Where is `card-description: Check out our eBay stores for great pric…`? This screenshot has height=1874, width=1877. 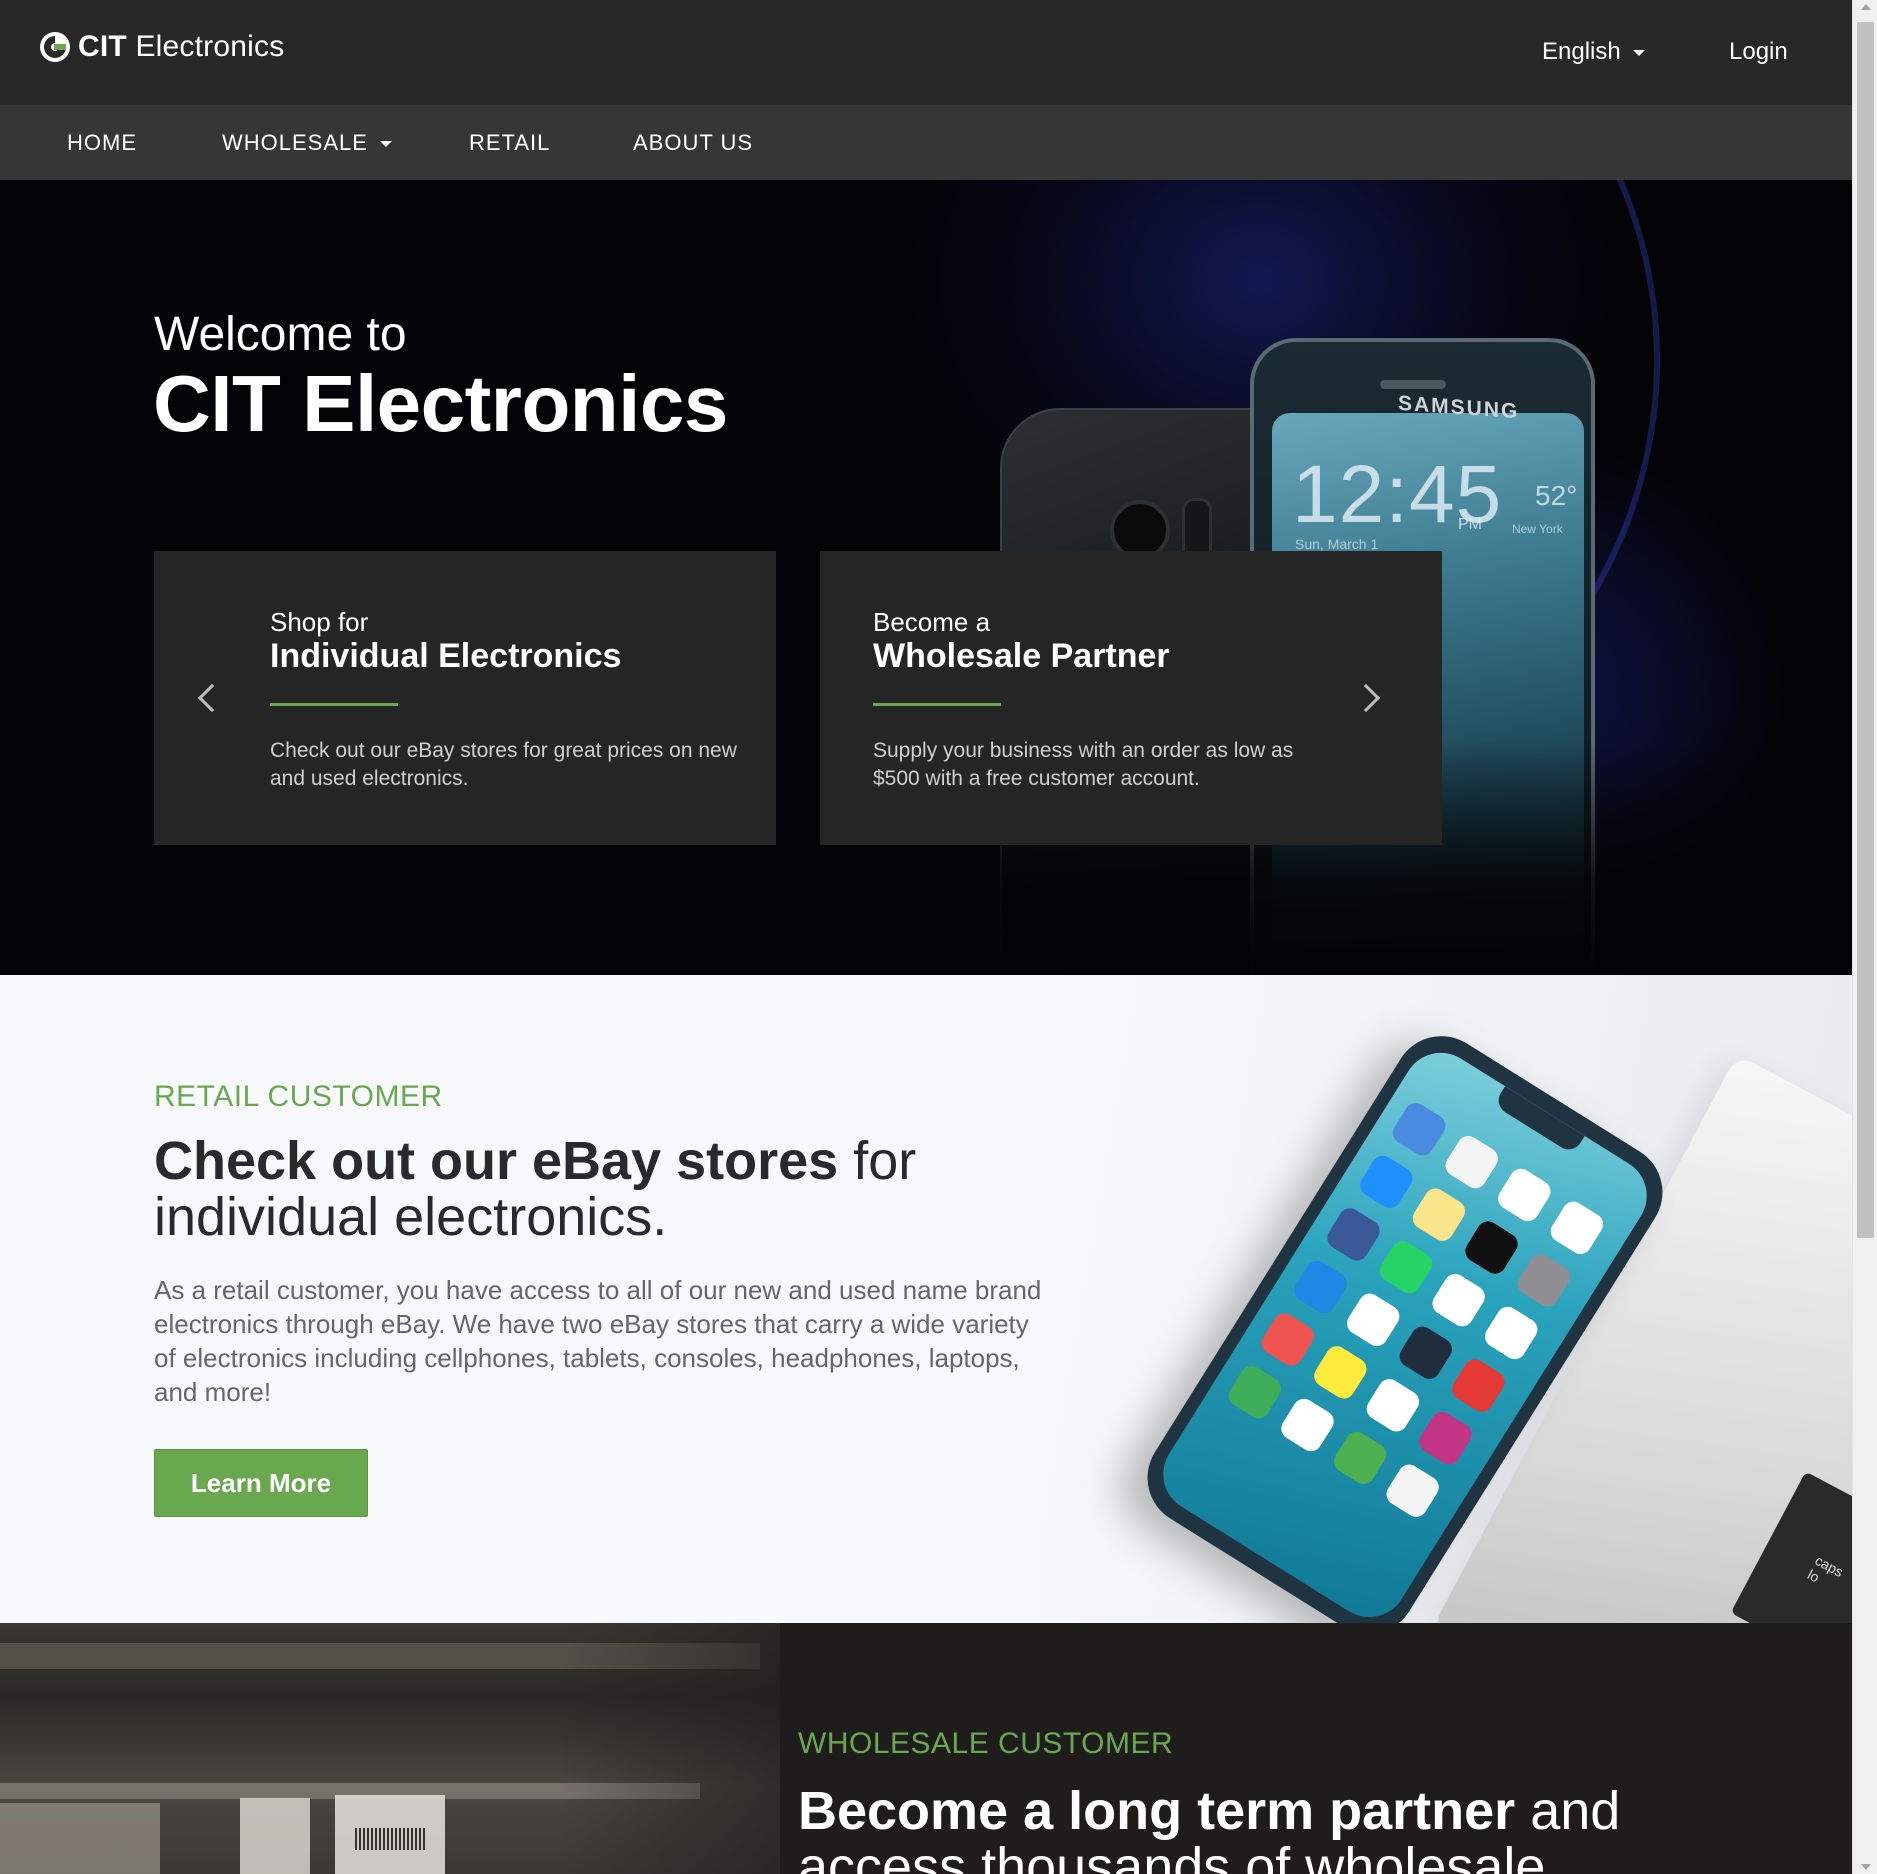
card-description: Check out our eBay stores for great pric… is located at coordinates (503, 764).